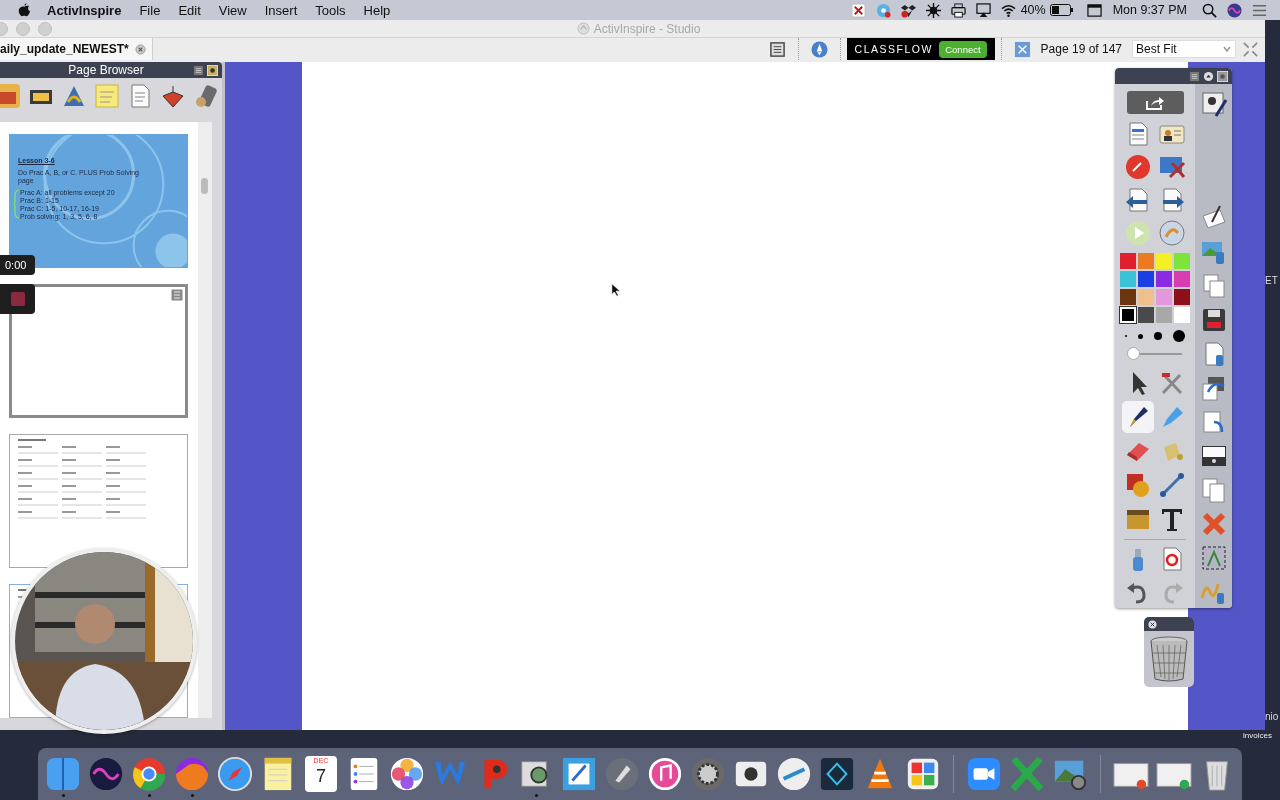 This screenshot has height=800, width=1280. What do you see at coordinates (1259, 10) in the screenshot?
I see `list-icon` at bounding box center [1259, 10].